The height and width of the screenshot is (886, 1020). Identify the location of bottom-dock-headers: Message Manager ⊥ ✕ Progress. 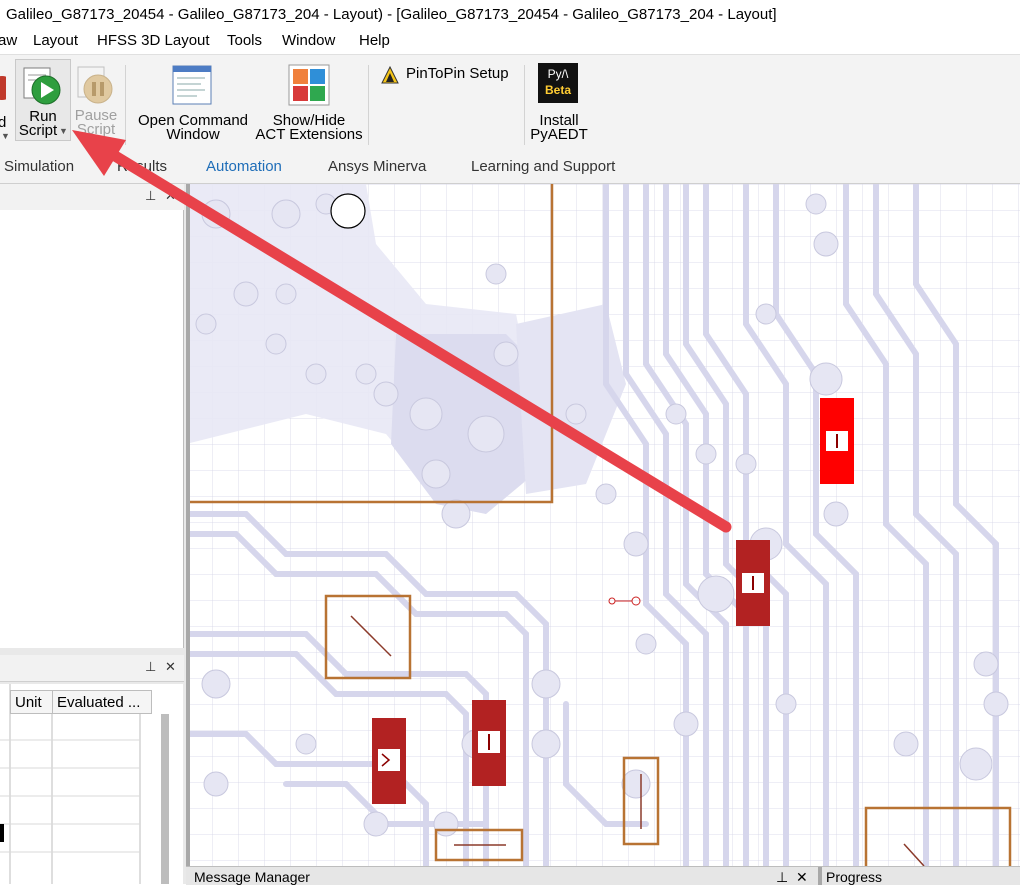
(603, 875).